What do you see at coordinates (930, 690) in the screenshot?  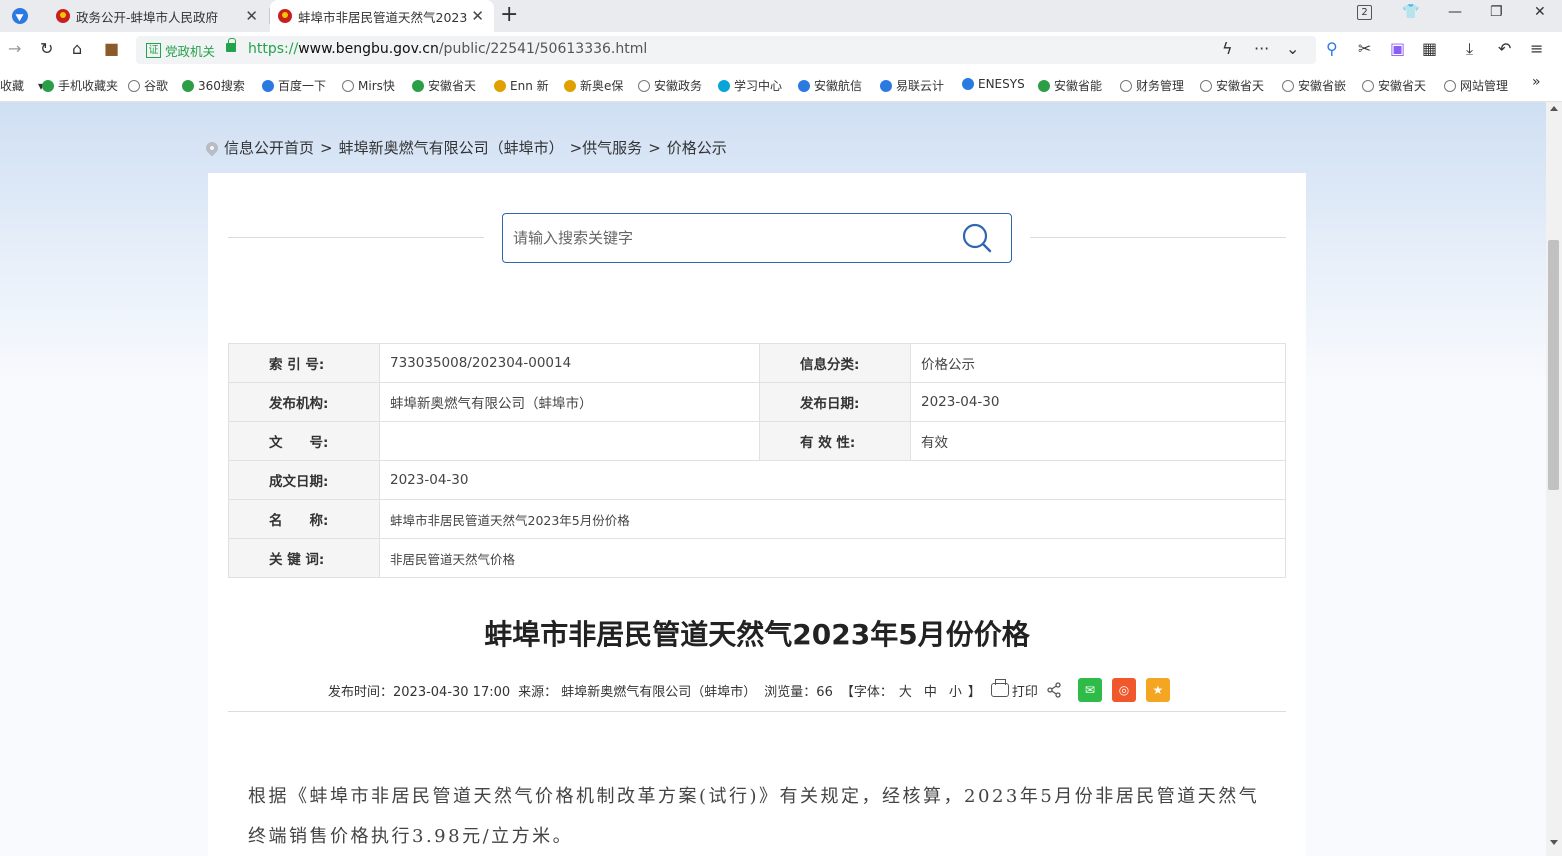 I see `font-medium-button: 中` at bounding box center [930, 690].